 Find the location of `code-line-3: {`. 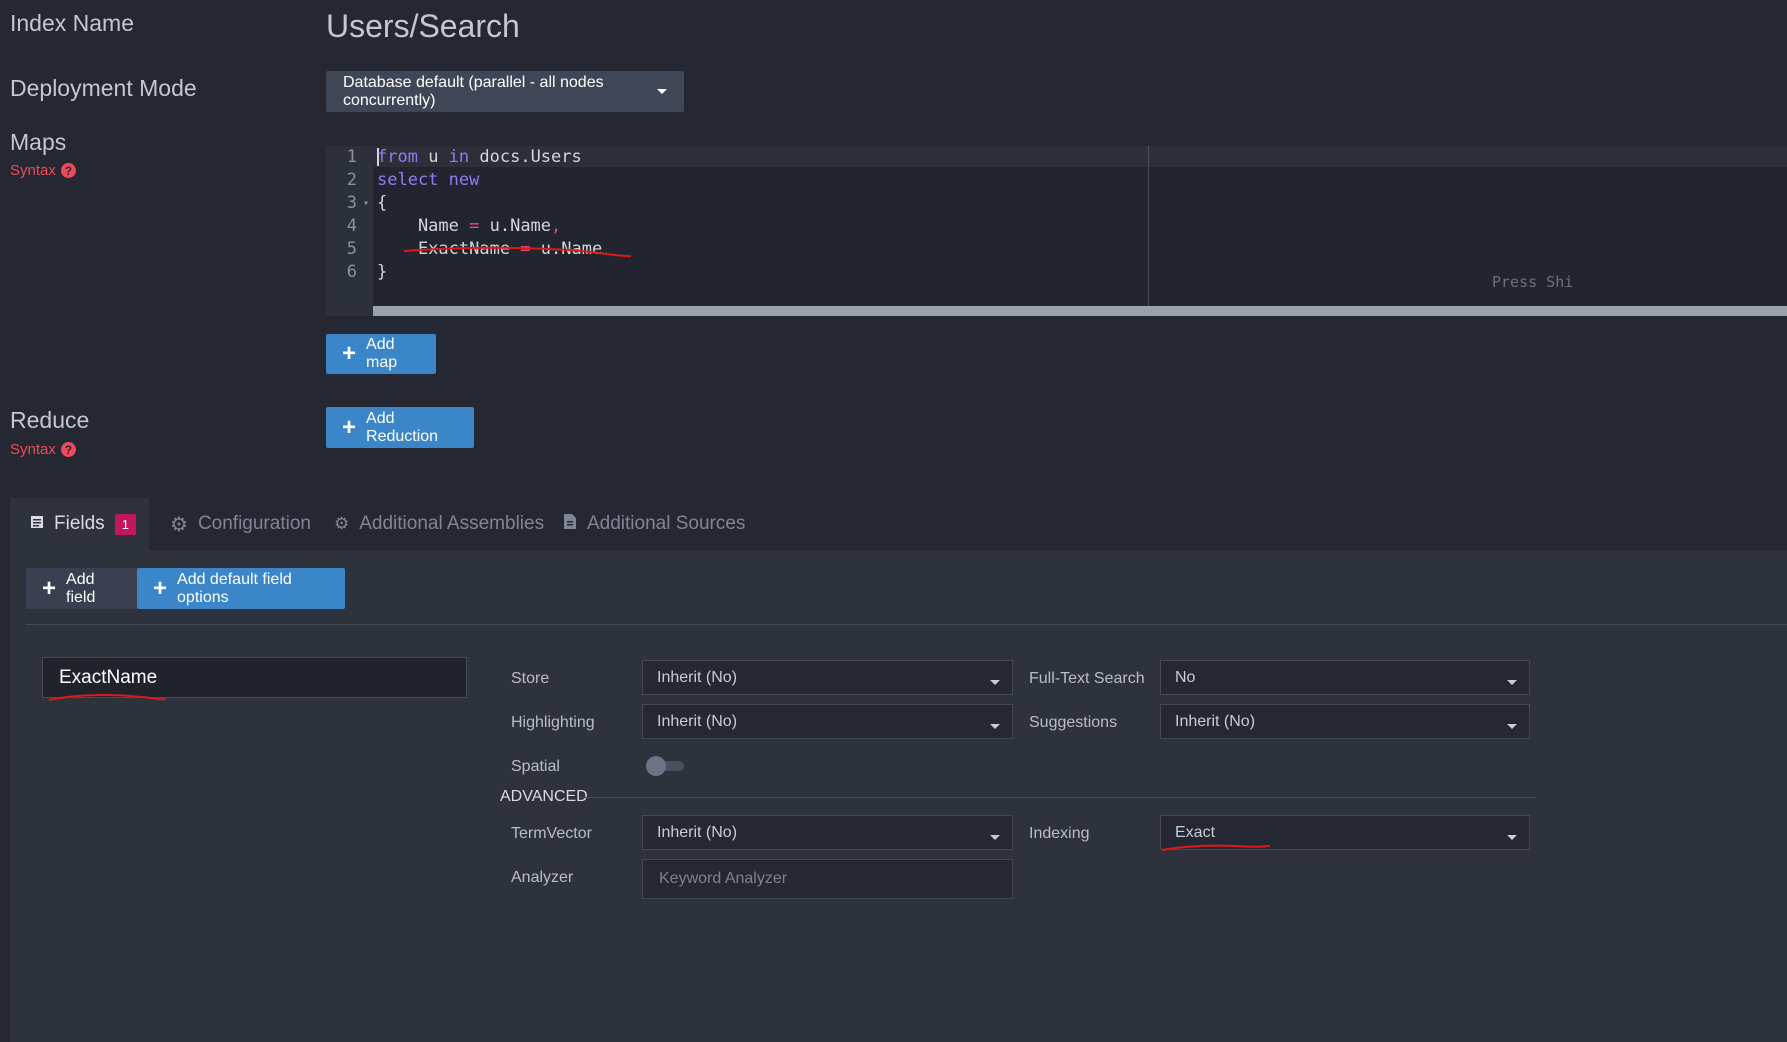

code-line-3: { is located at coordinates (382, 203).